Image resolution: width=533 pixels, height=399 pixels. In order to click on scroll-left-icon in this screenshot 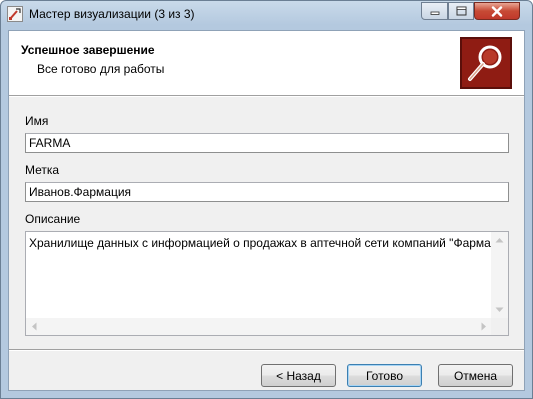, I will do `click(34, 326)`.